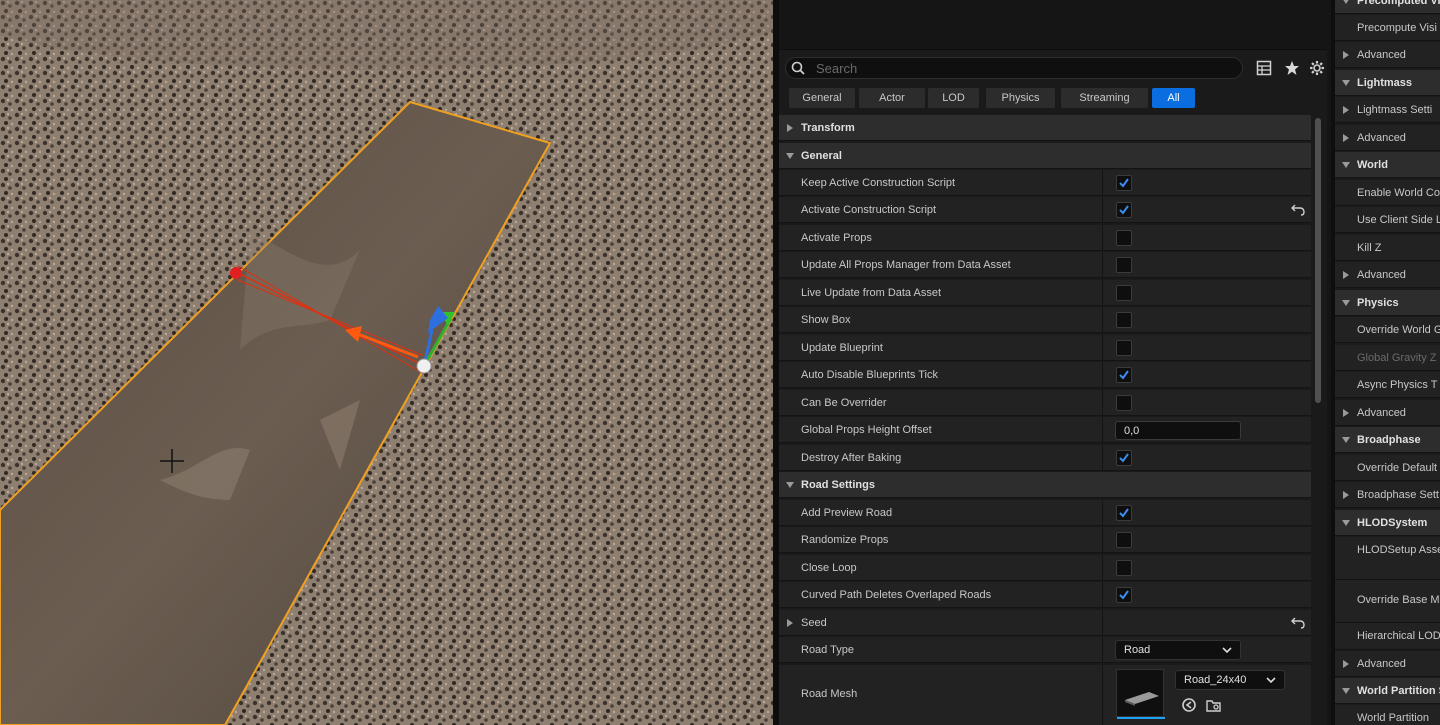 The width and height of the screenshot is (1440, 725). I want to click on checkbox-show-box, so click(1124, 320).